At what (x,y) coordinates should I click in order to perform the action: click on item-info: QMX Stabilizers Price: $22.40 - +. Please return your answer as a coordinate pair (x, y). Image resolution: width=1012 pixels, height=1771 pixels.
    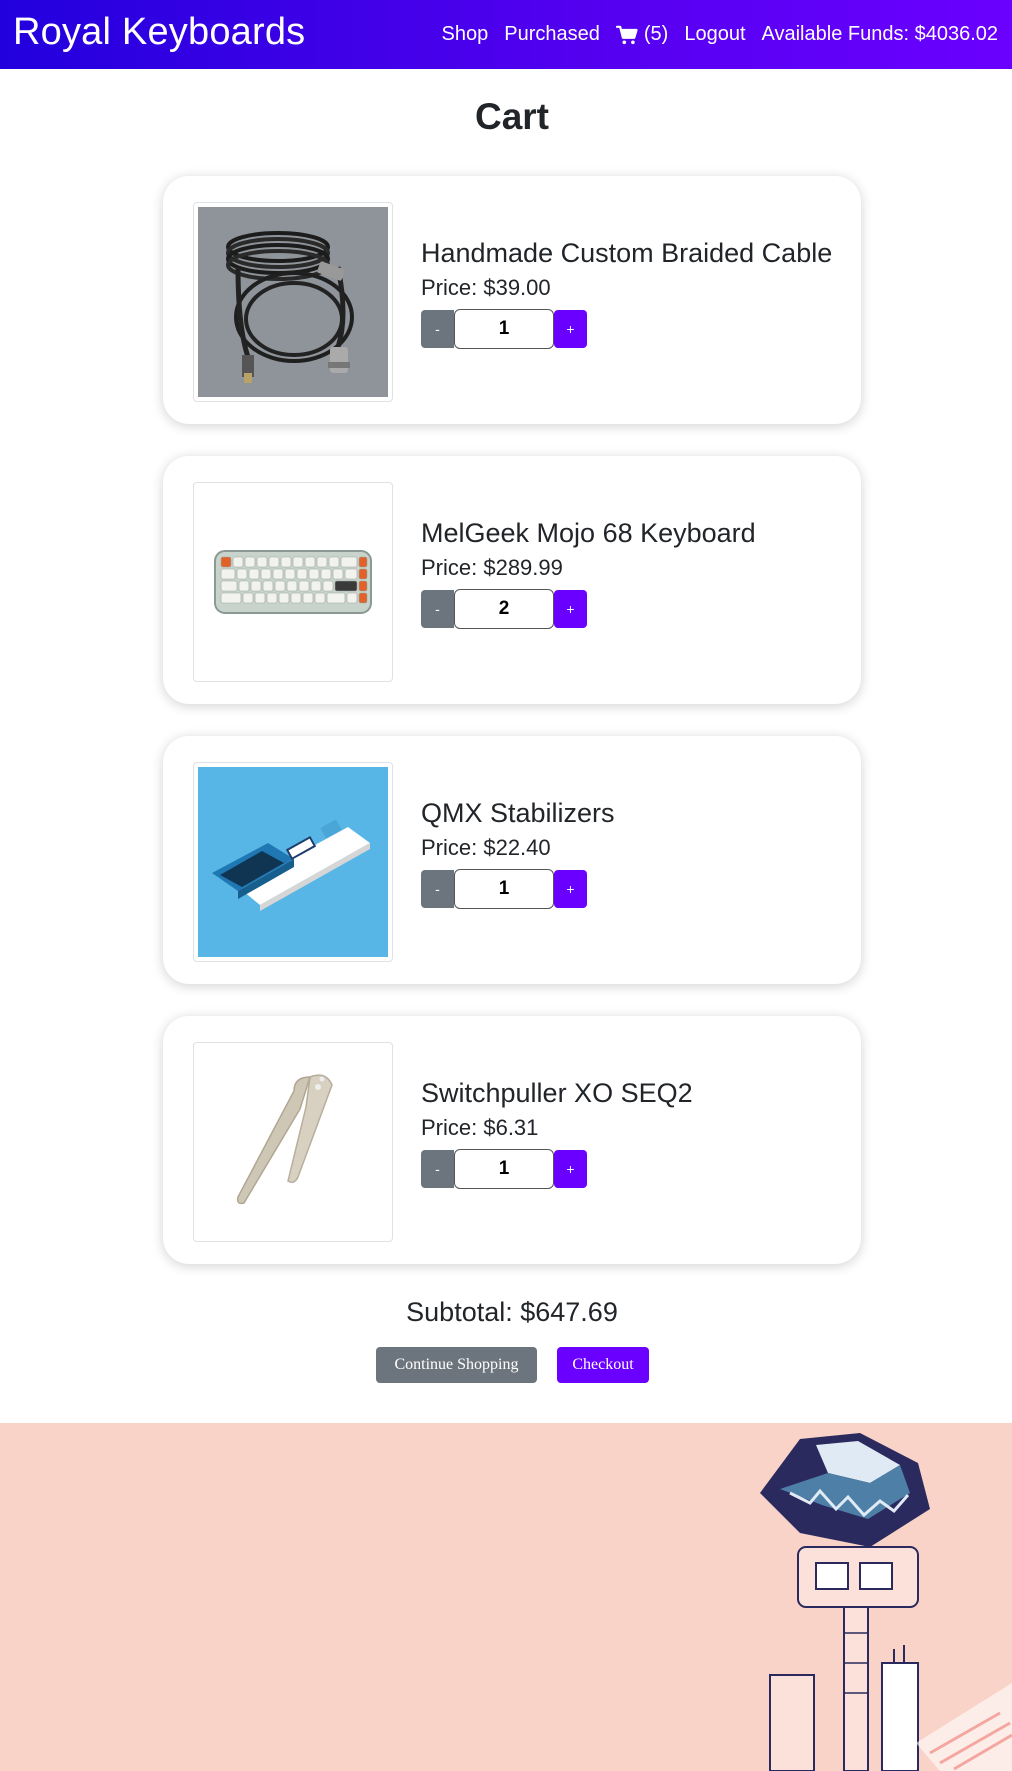
    Looking at the image, I should click on (518, 853).